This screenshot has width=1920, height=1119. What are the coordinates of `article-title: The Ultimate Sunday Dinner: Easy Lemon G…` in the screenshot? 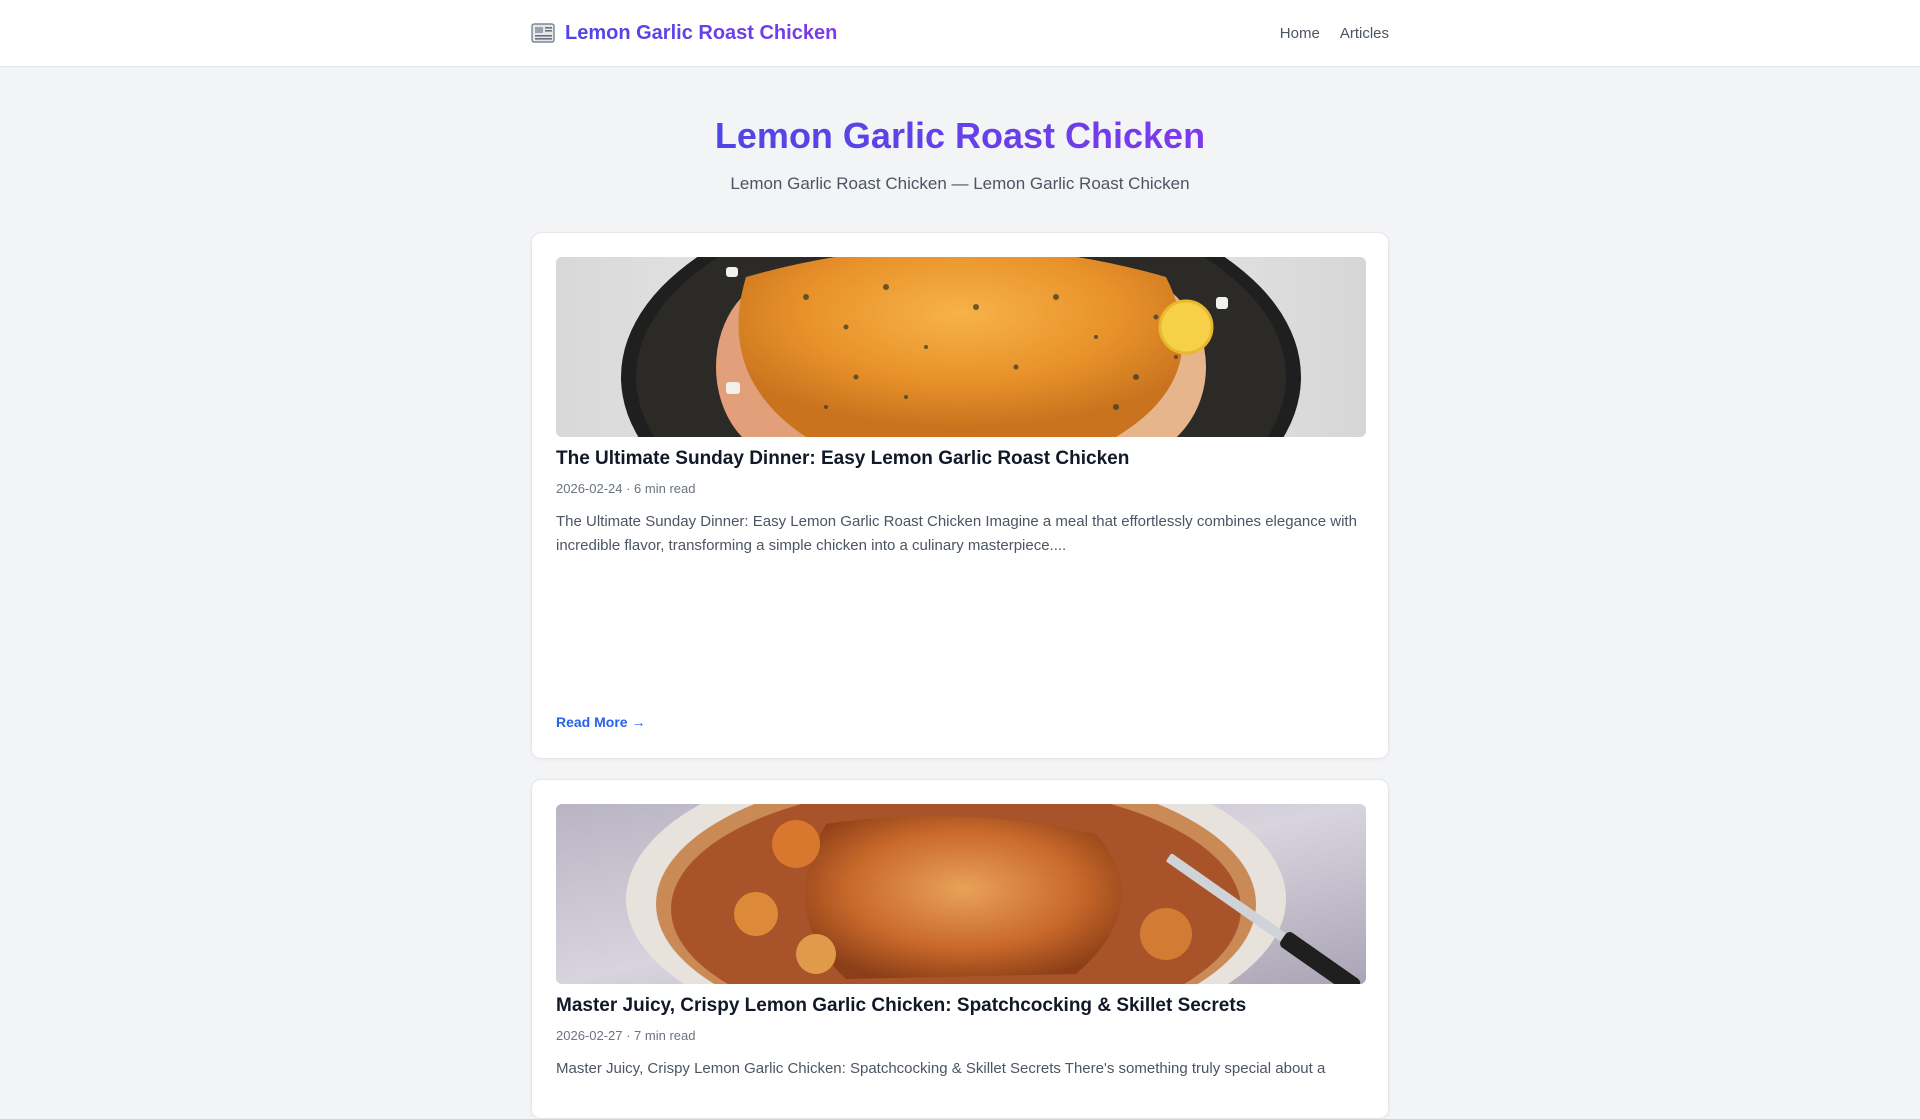 It's located at (960, 459).